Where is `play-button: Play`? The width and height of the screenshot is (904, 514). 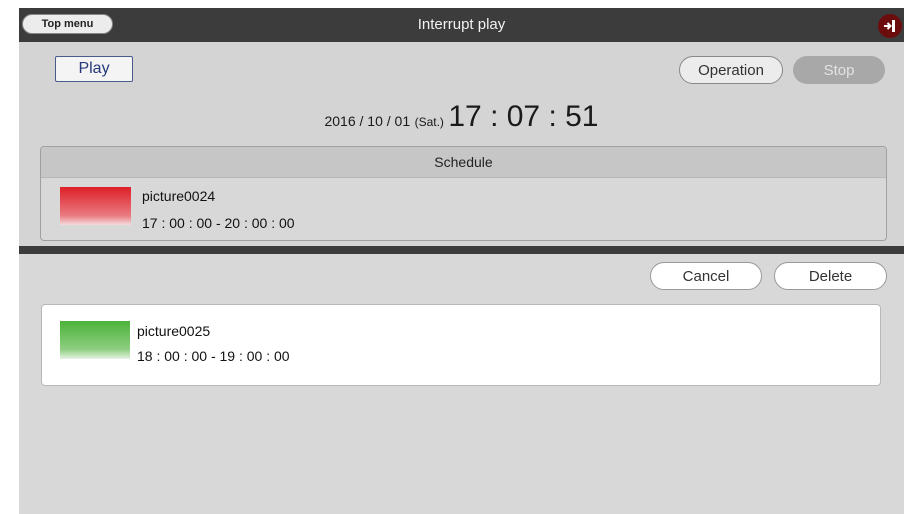 play-button: Play is located at coordinates (94, 69).